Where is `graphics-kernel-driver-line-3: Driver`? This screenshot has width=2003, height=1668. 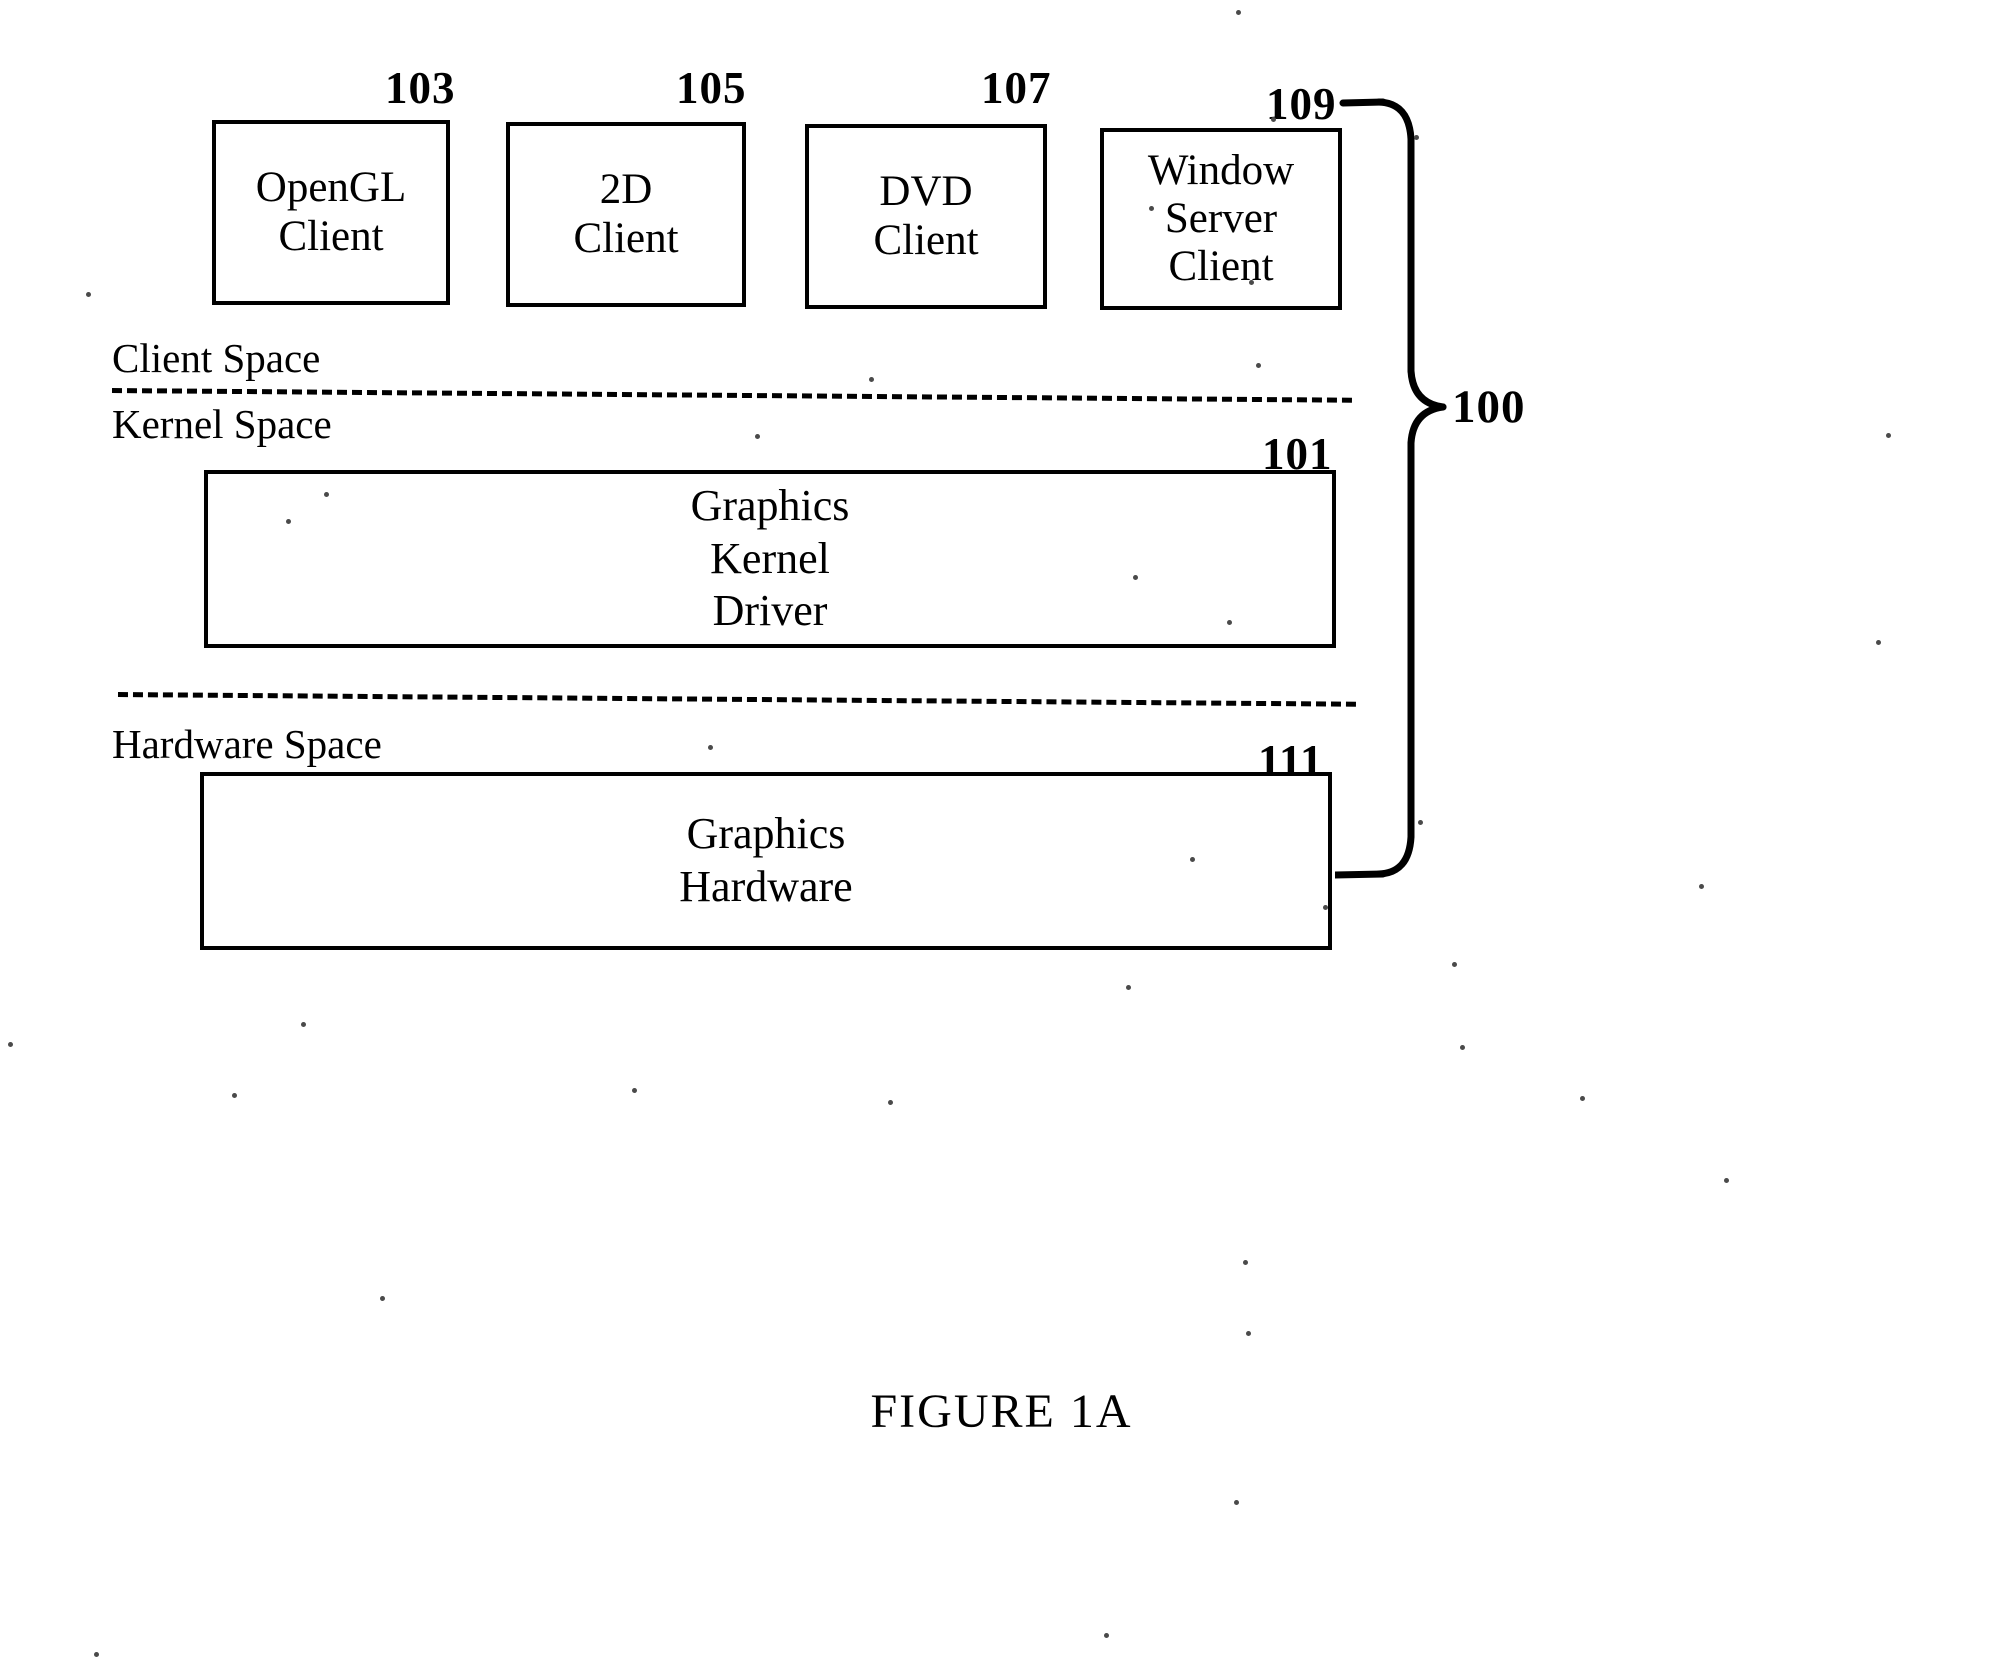
graphics-kernel-driver-line-3: Driver is located at coordinates (770, 611).